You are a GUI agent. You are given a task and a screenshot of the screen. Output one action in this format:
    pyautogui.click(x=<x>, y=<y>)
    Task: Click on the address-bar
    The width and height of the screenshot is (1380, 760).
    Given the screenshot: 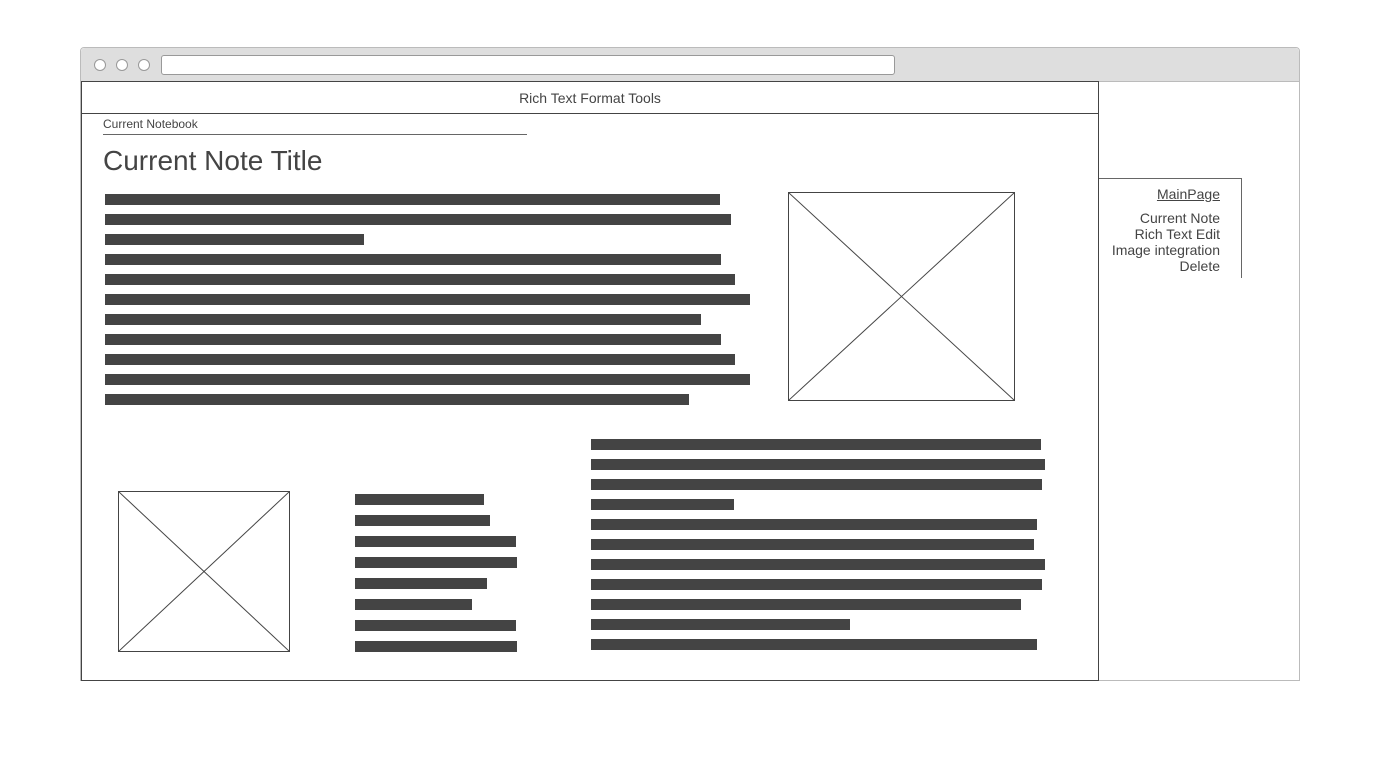 What is the action you would take?
    pyautogui.click(x=528, y=65)
    